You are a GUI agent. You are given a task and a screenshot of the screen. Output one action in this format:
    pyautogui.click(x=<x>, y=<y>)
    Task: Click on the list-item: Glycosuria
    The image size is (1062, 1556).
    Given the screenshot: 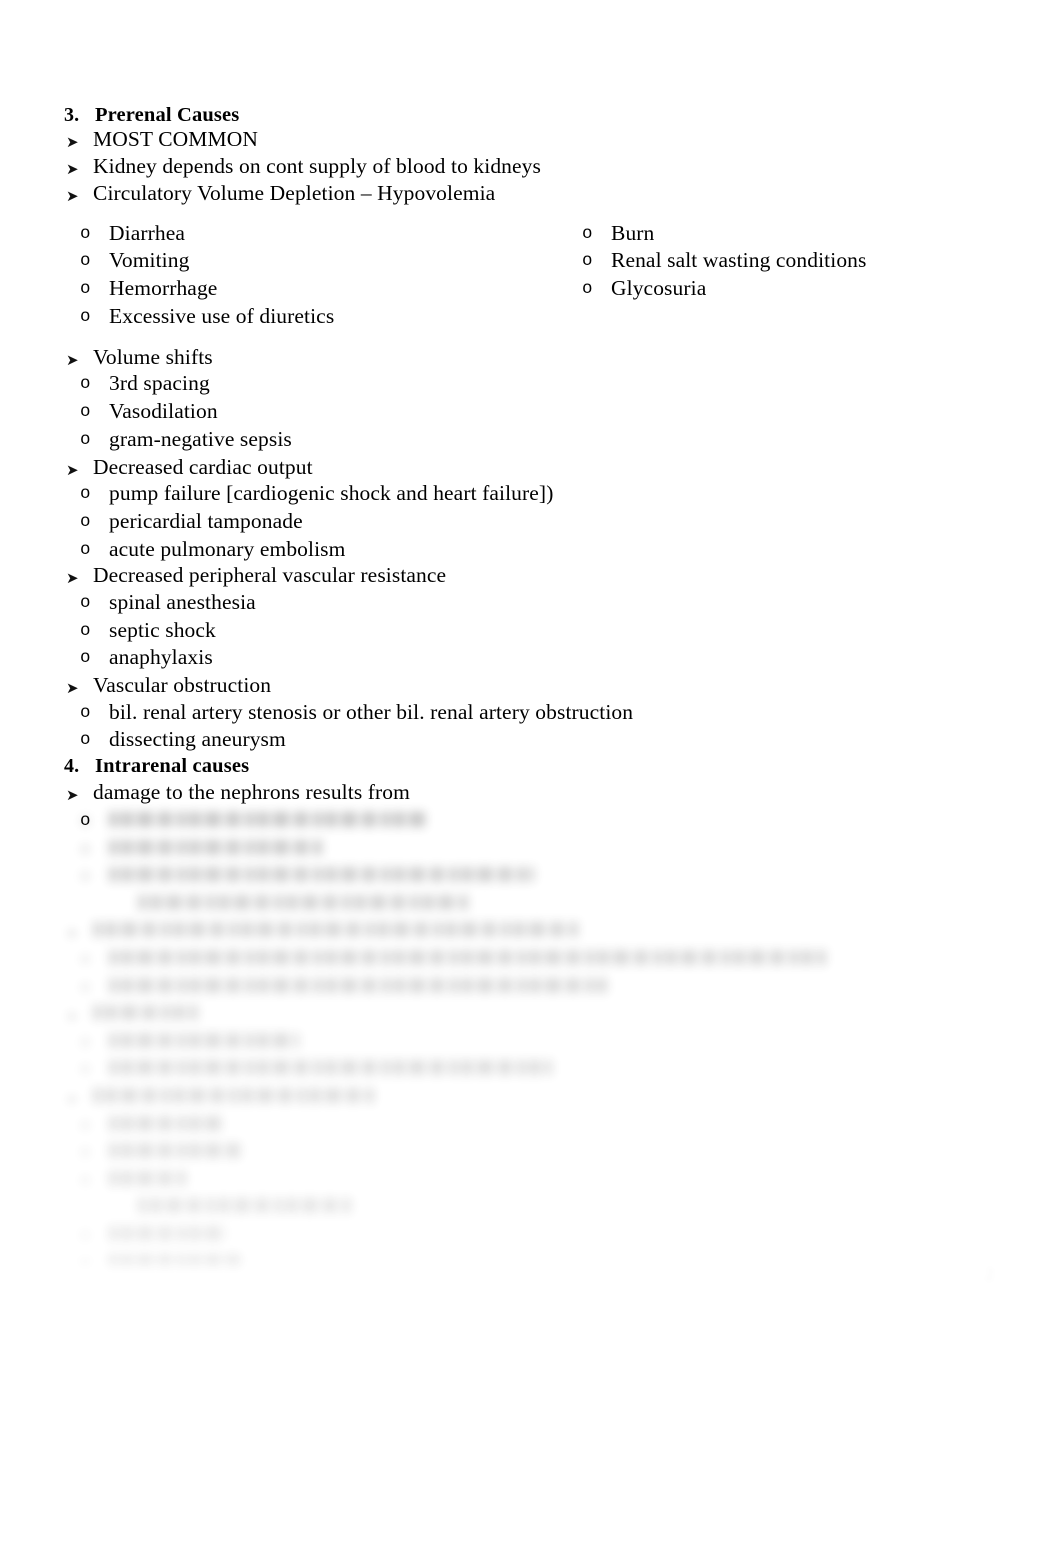 What is the action you would take?
    pyautogui.click(x=659, y=288)
    